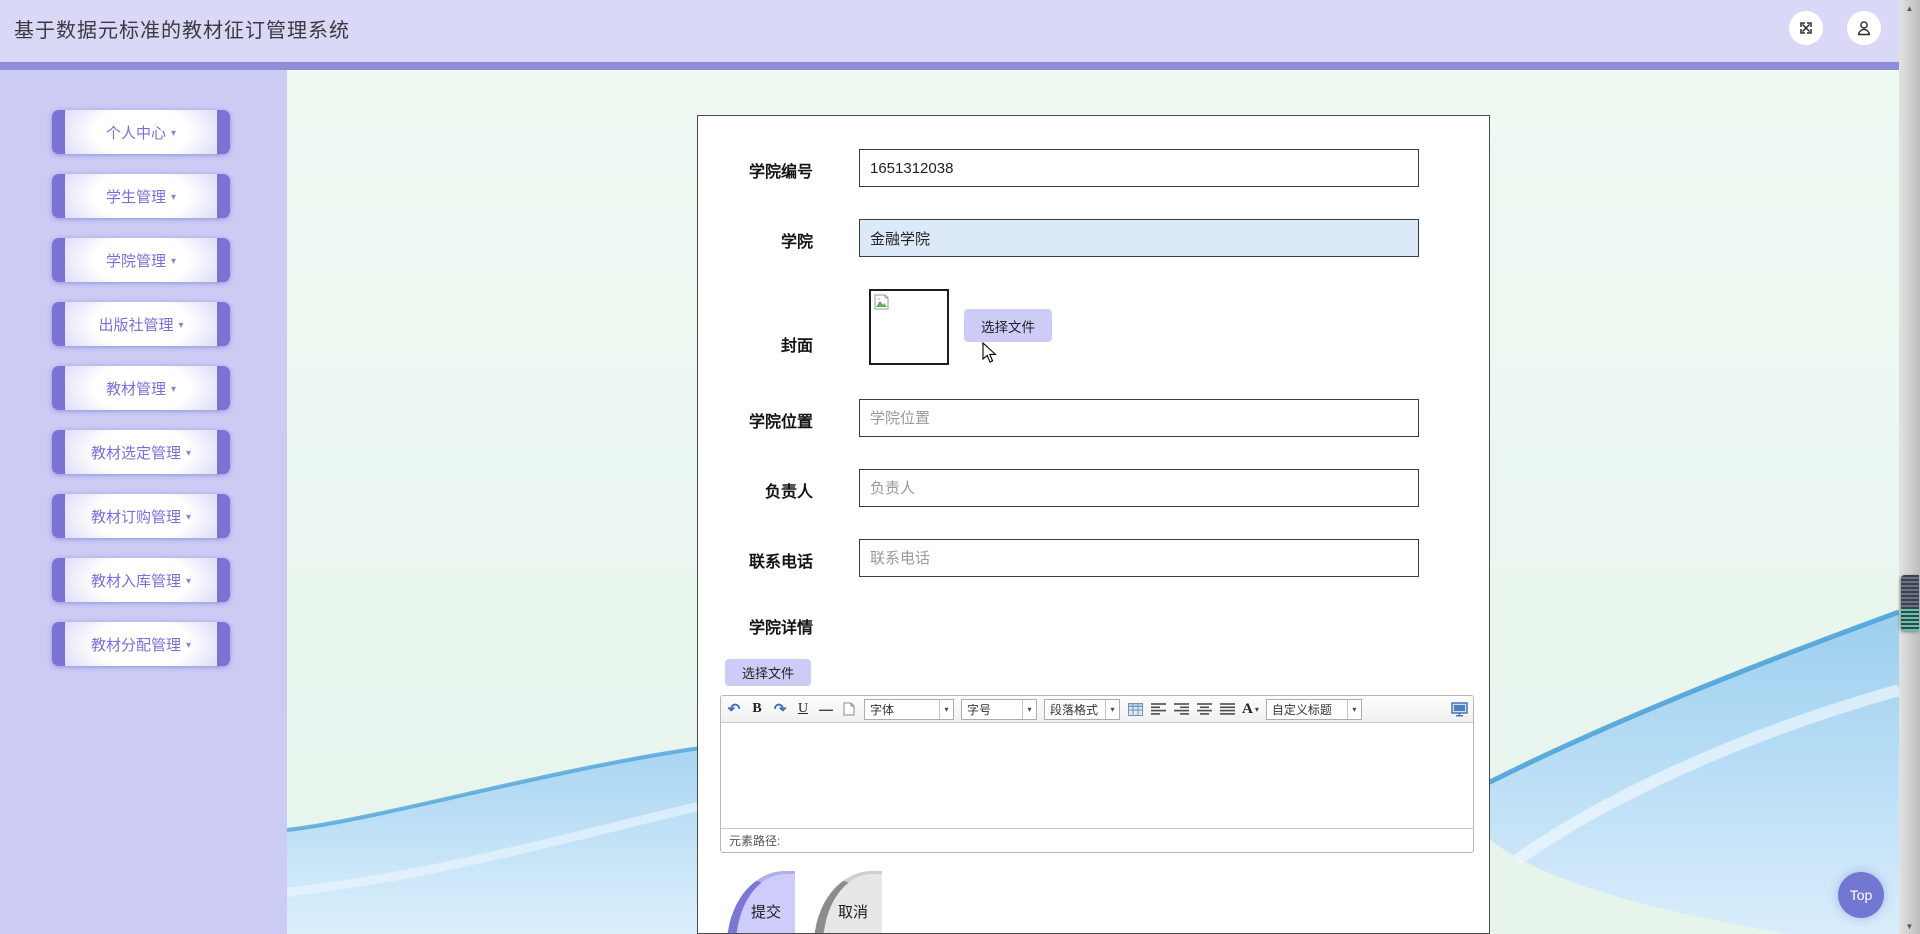 The width and height of the screenshot is (1920, 934). Describe the element at coordinates (780, 172) in the screenshot. I see `college-id-label: 学院编号` at that location.